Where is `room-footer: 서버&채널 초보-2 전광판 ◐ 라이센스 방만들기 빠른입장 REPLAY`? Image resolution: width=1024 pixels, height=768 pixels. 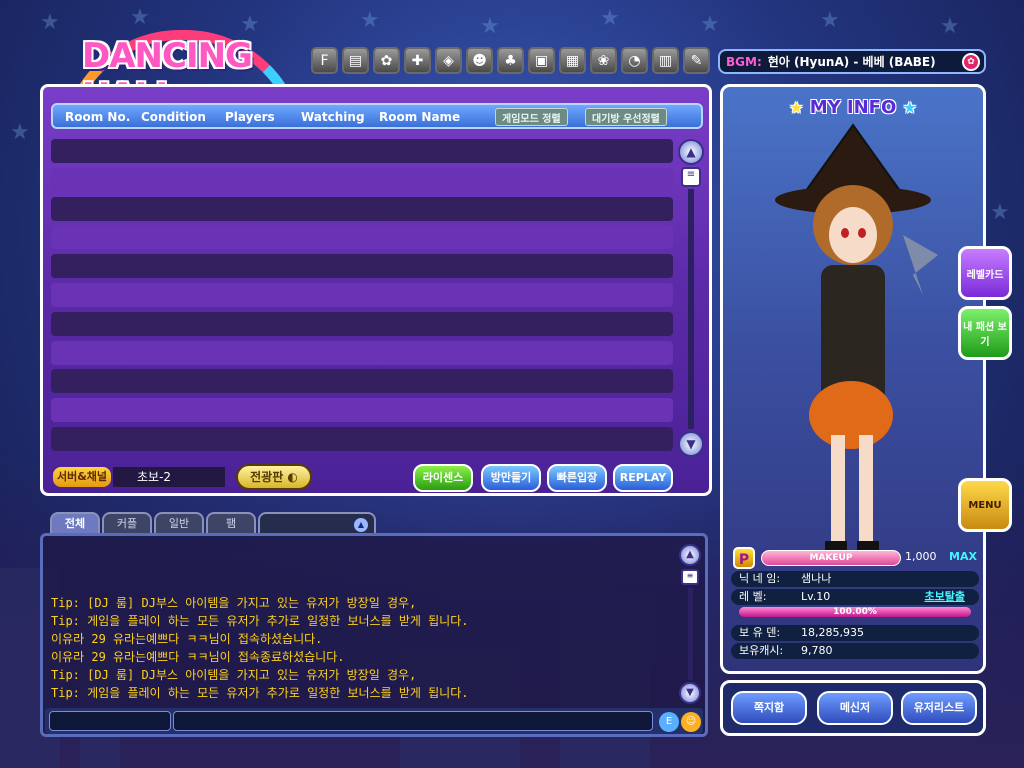
room-footer: 서버&채널 초보-2 전광판 ◐ 라이센스 방만들기 빠른입장 REPLAY is located at coordinates (377, 477).